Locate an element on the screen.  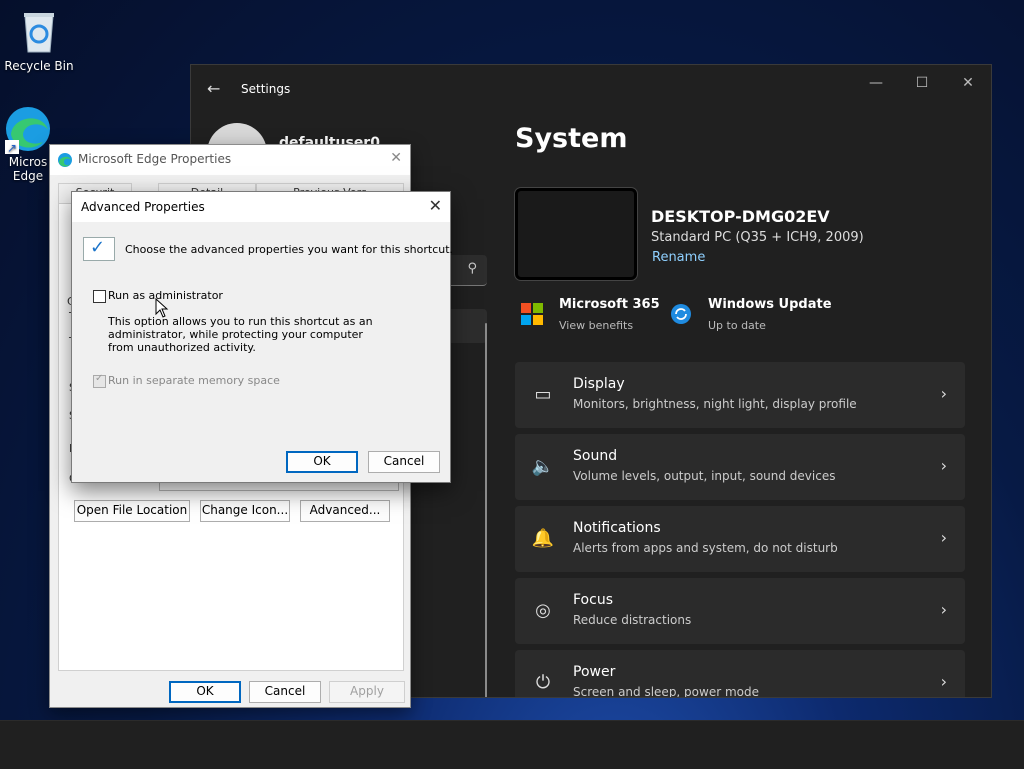
settings-card-power: ⏻ Power Screen and sleep, power mode › is located at coordinates (740, 674).